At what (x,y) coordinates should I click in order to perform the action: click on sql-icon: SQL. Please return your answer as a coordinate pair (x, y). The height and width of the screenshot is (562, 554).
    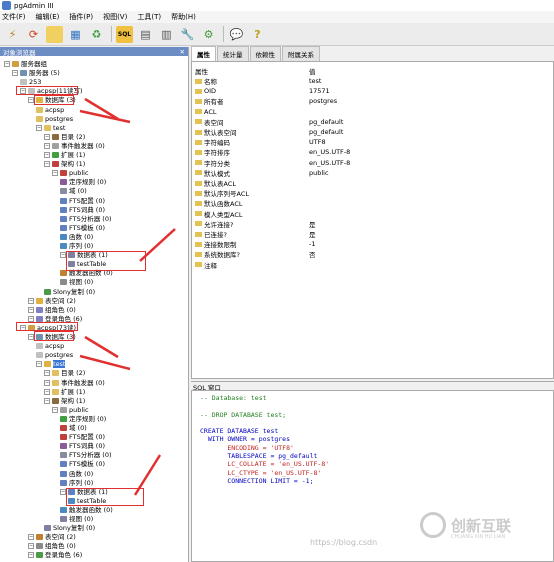
    Looking at the image, I should click on (124, 34).